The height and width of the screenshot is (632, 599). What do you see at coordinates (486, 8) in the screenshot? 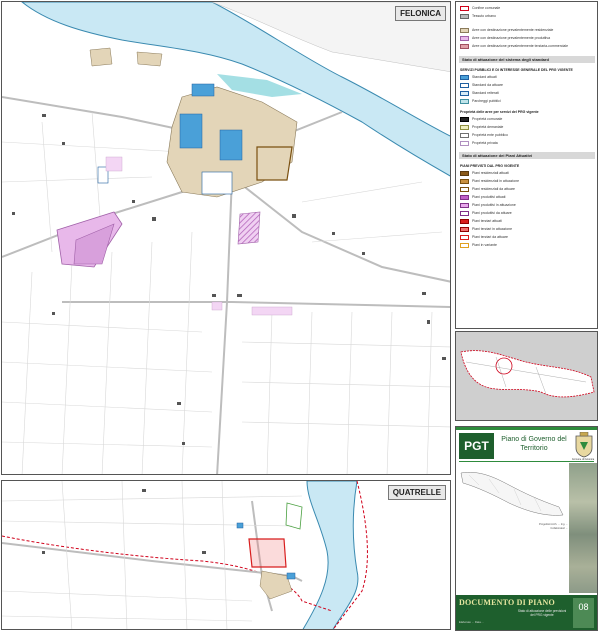
I see `legend-label: Confine comunale` at bounding box center [486, 8].